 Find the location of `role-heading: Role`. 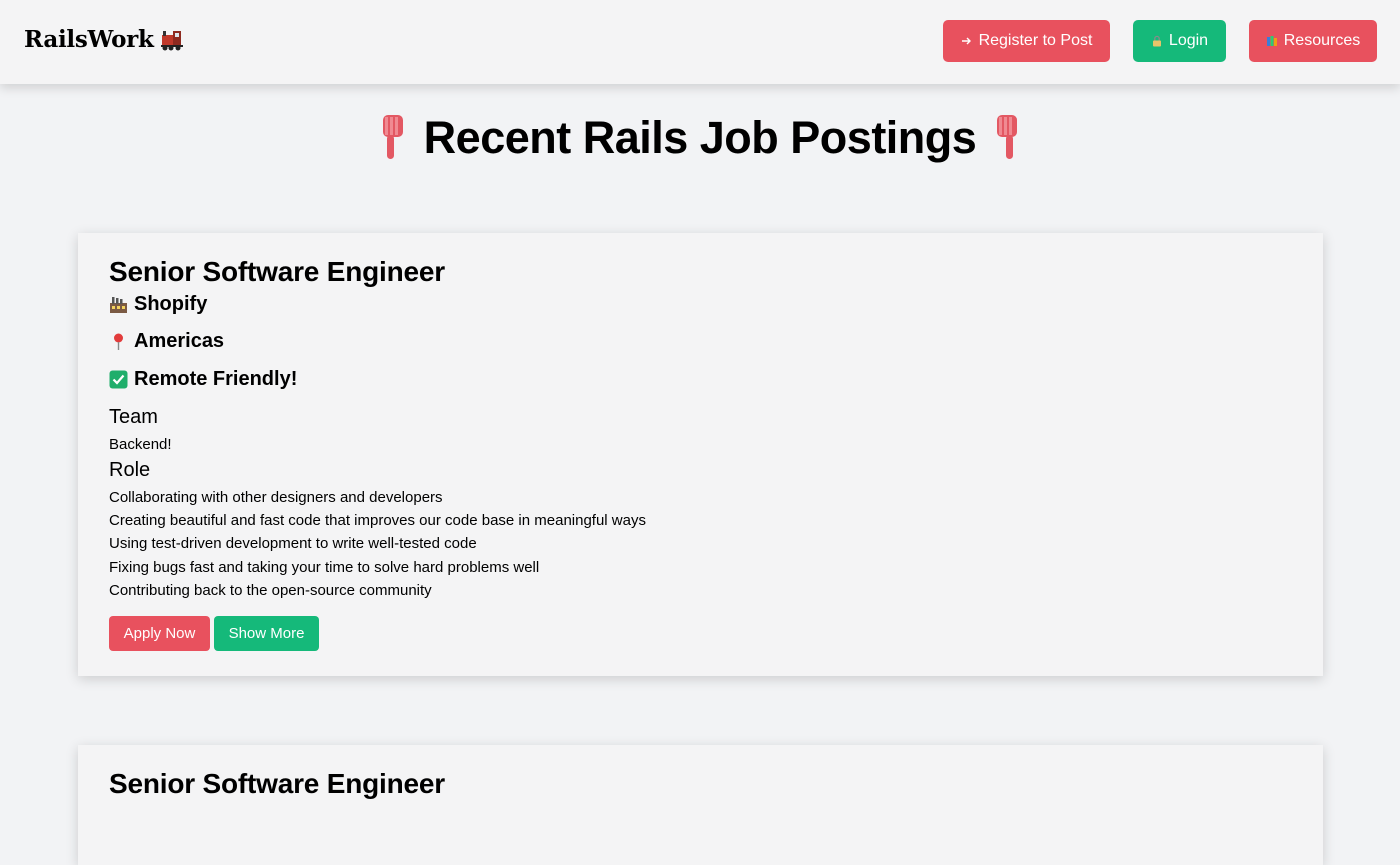

role-heading: Role is located at coordinates (130, 470).